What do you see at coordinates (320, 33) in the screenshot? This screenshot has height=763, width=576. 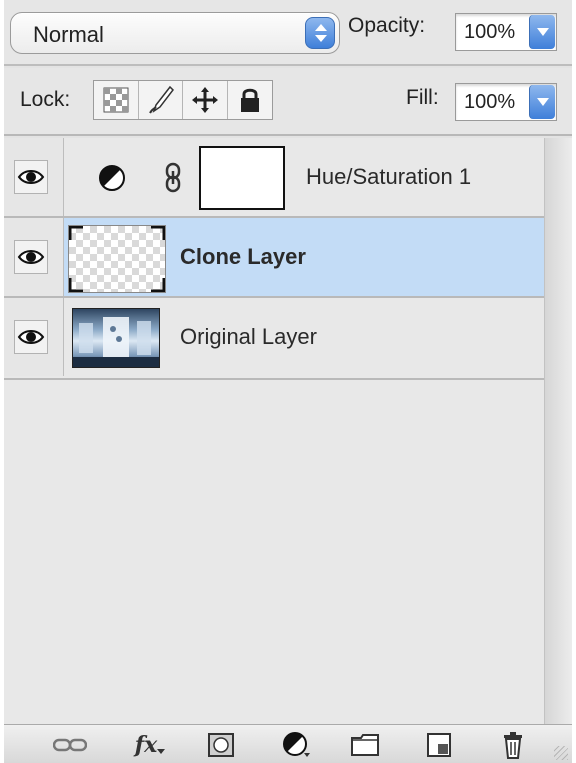 I see `blend-mode-stepper-icon` at bounding box center [320, 33].